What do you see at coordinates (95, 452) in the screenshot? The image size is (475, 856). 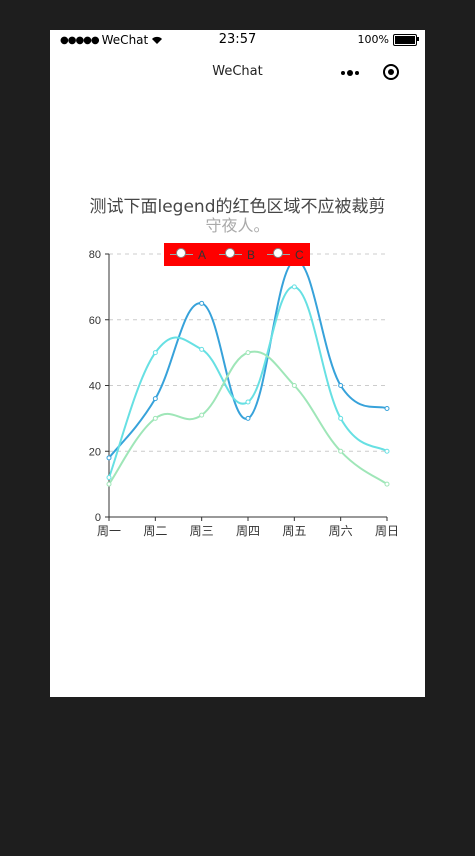 I see `y-tick-label: 20` at bounding box center [95, 452].